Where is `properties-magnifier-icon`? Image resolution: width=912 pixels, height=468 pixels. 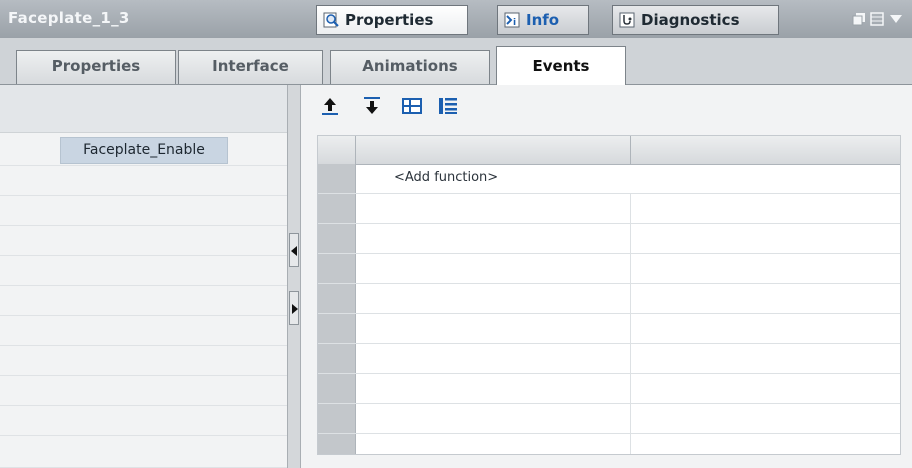
properties-magnifier-icon is located at coordinates (331, 20).